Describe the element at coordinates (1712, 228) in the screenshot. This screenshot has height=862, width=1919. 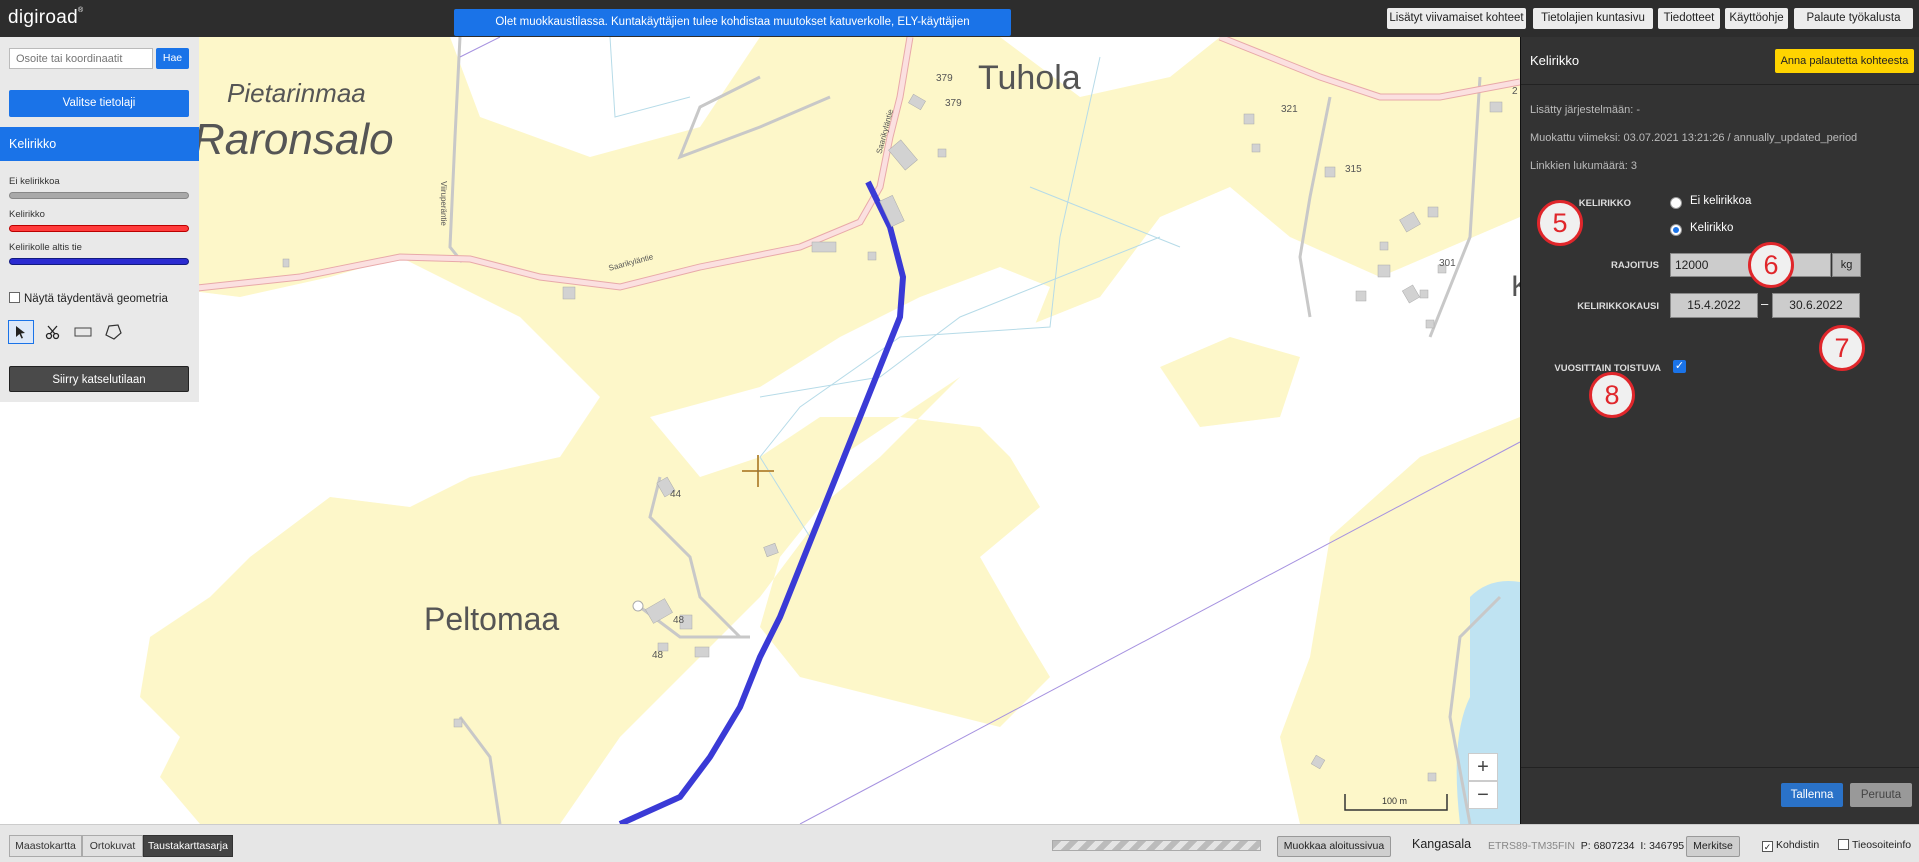
I see `radio-label-frost-damage: Kelirikko` at that location.